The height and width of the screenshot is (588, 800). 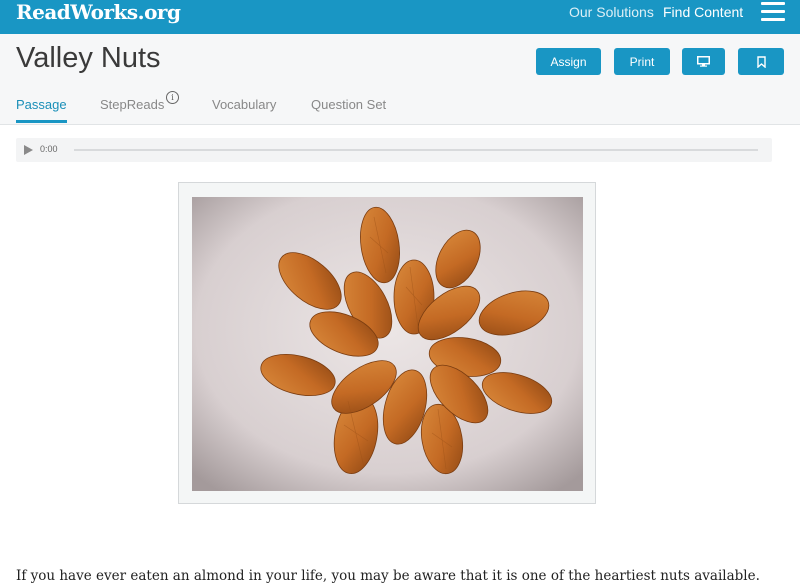 What do you see at coordinates (611, 12) in the screenshot?
I see `nav-our-solutions: Our Solutions` at bounding box center [611, 12].